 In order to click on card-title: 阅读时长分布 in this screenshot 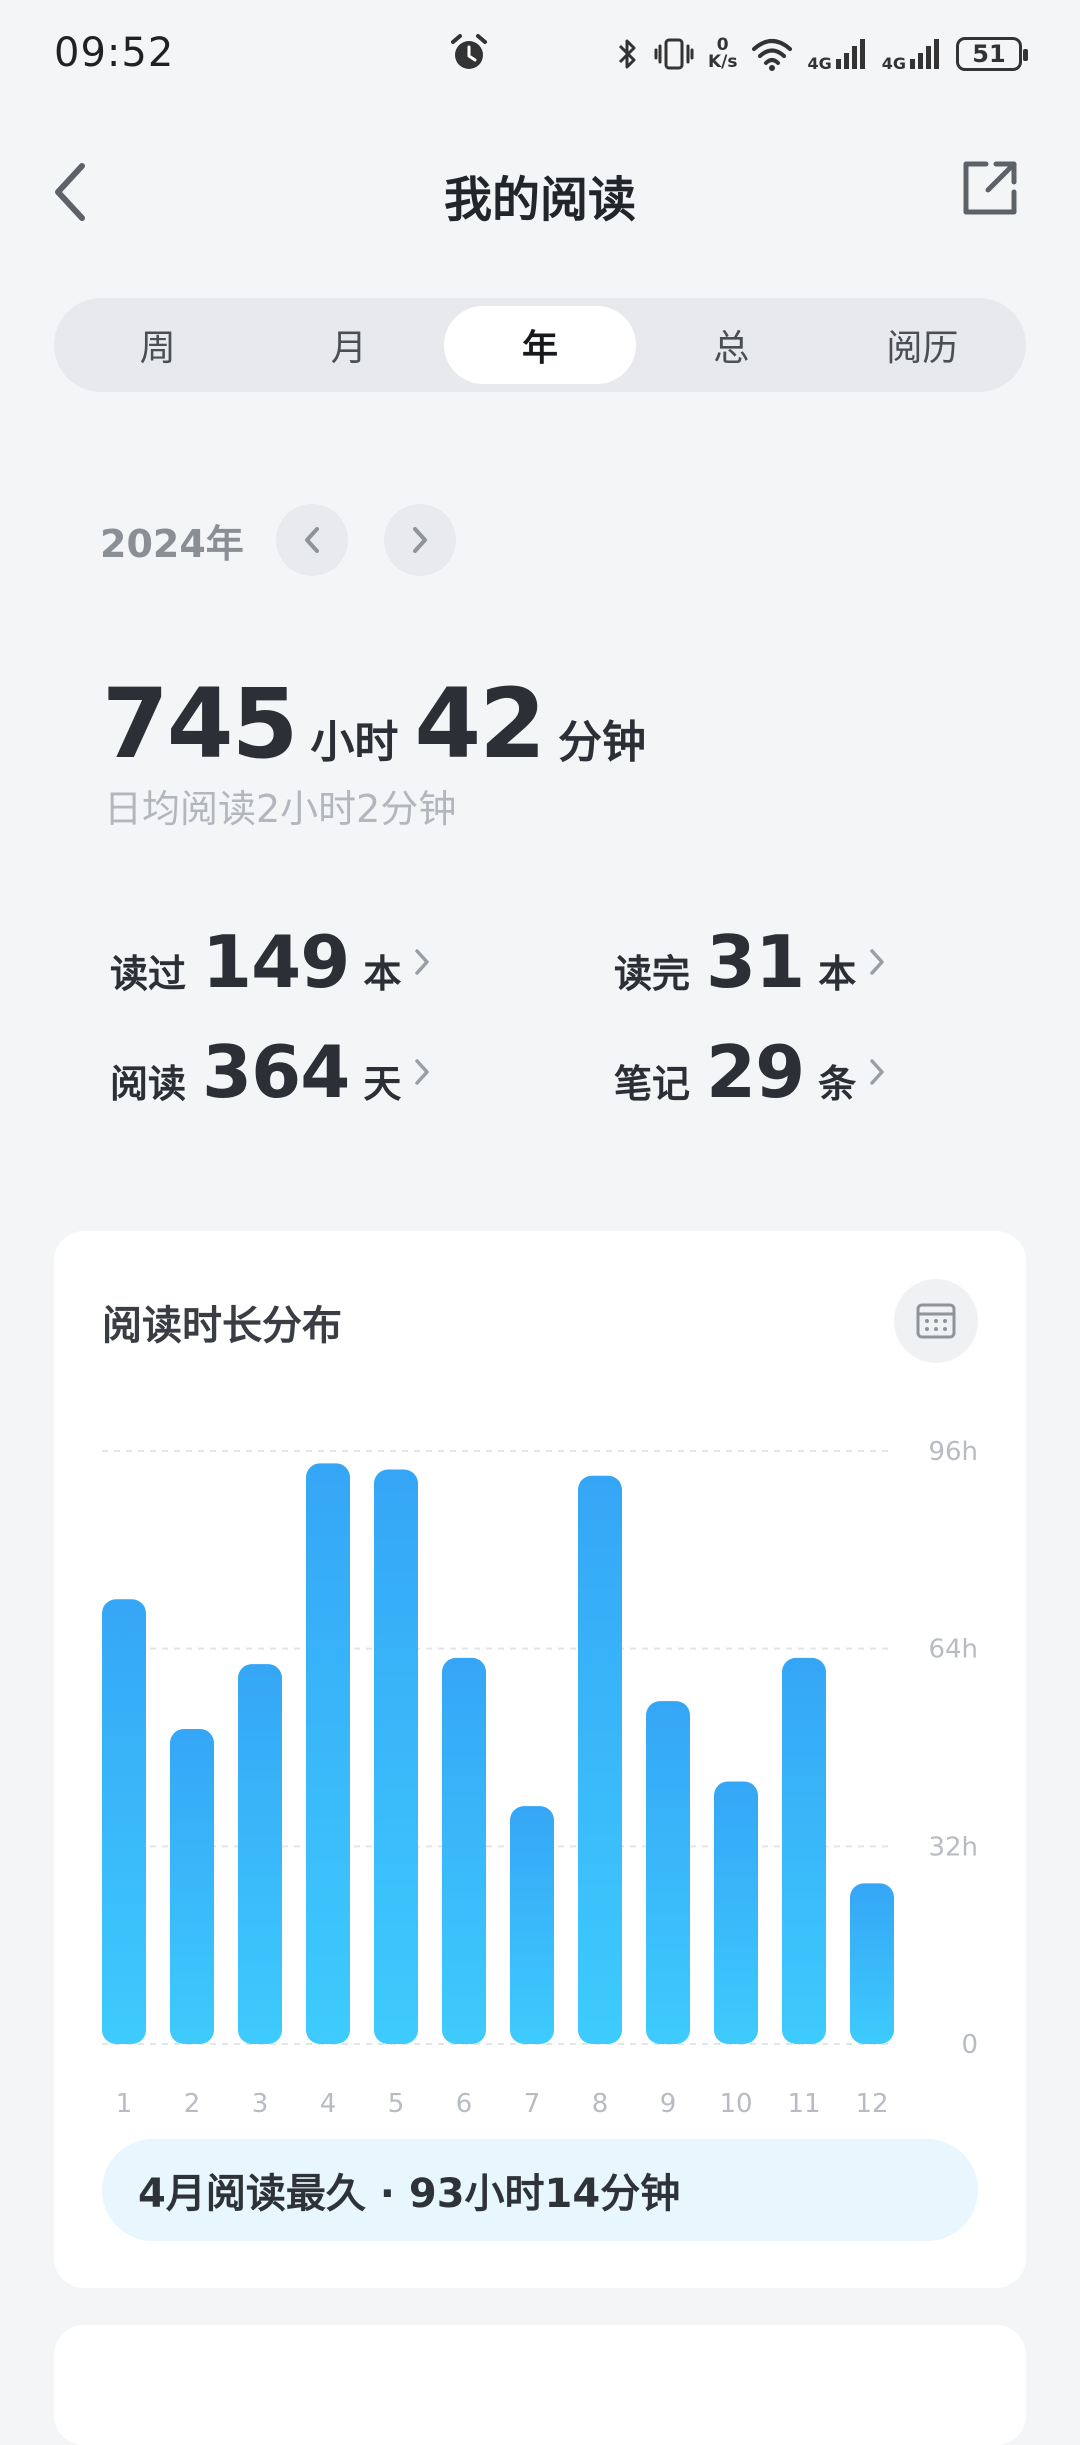, I will do `click(222, 1326)`.